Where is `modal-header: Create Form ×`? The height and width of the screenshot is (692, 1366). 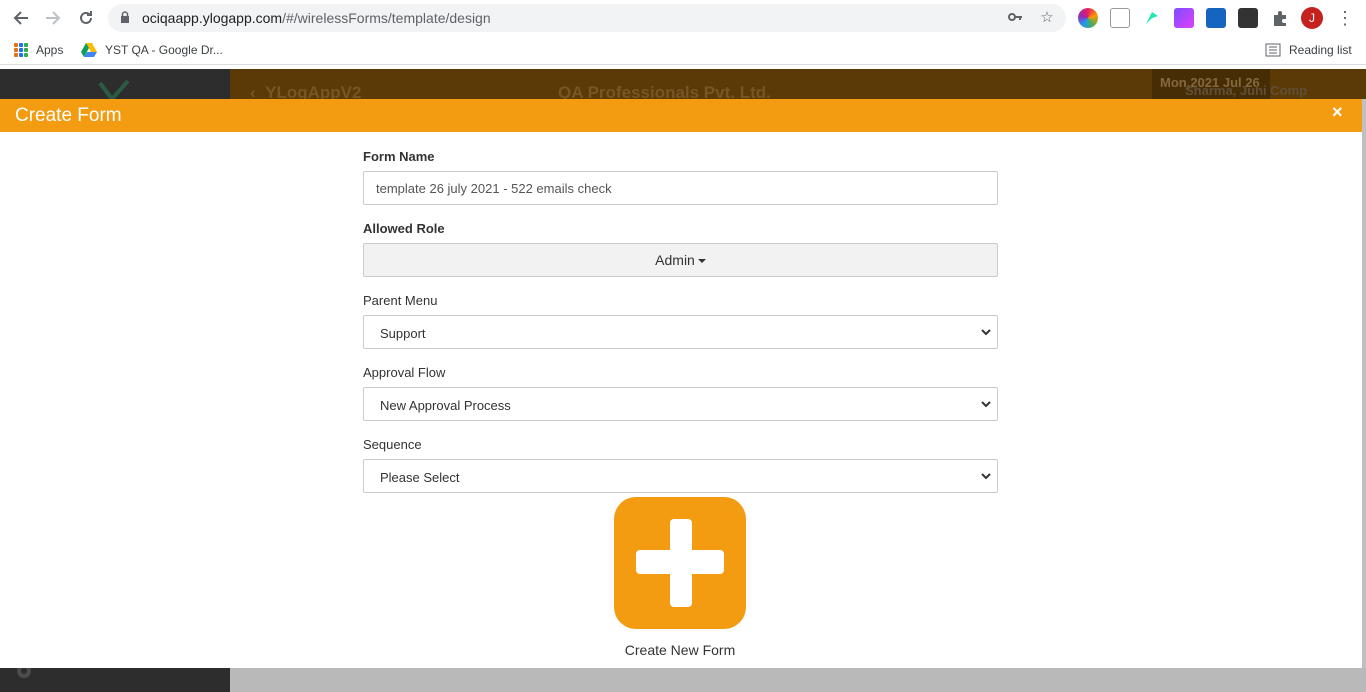
modal-header: Create Form × is located at coordinates (681, 115).